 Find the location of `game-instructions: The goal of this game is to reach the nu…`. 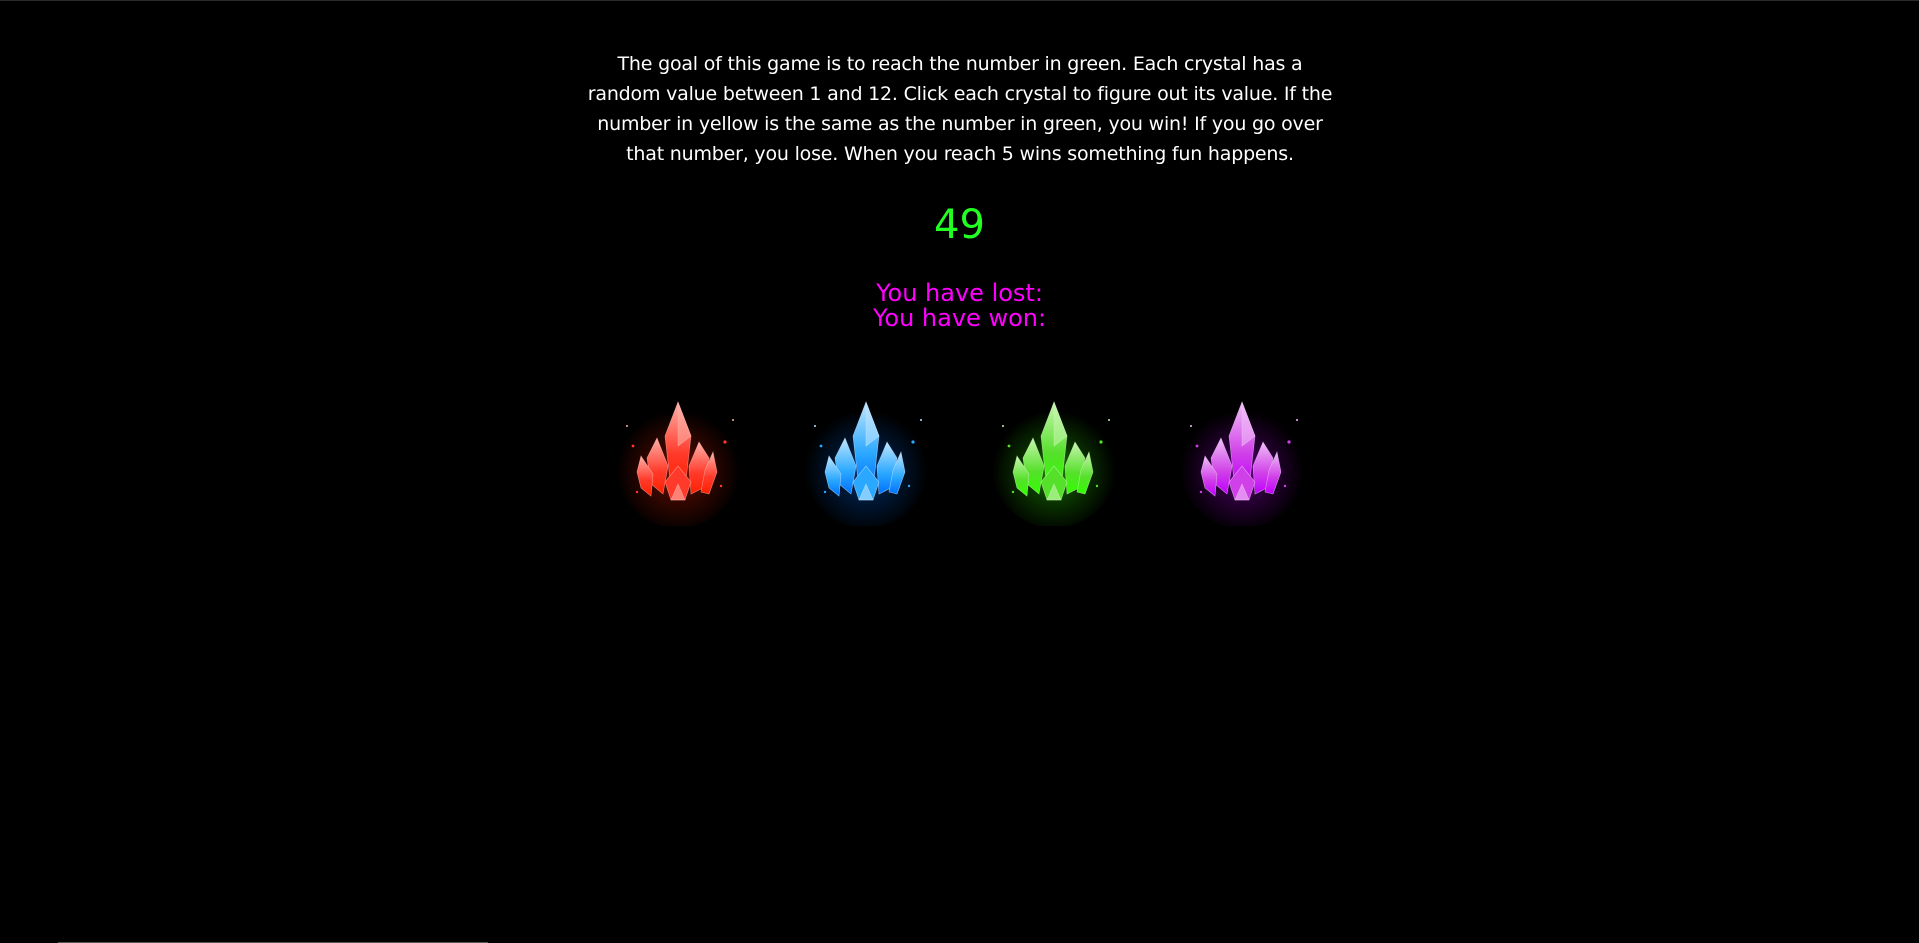

game-instructions: The goal of this game is to reach the nu… is located at coordinates (960, 109).